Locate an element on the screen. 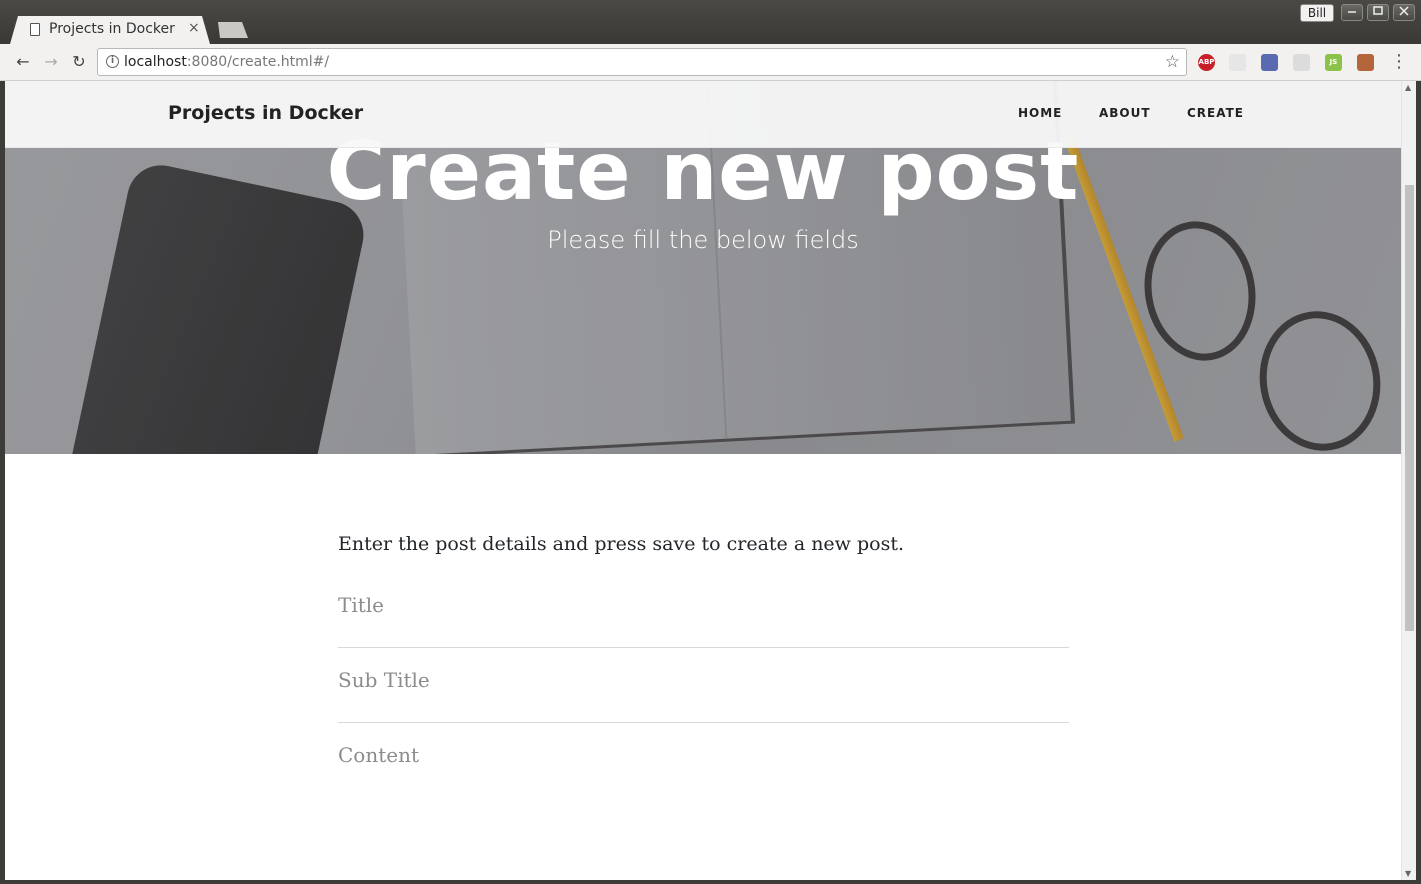 The width and height of the screenshot is (1421, 884). js-extension-icon: JS is located at coordinates (1333, 62).